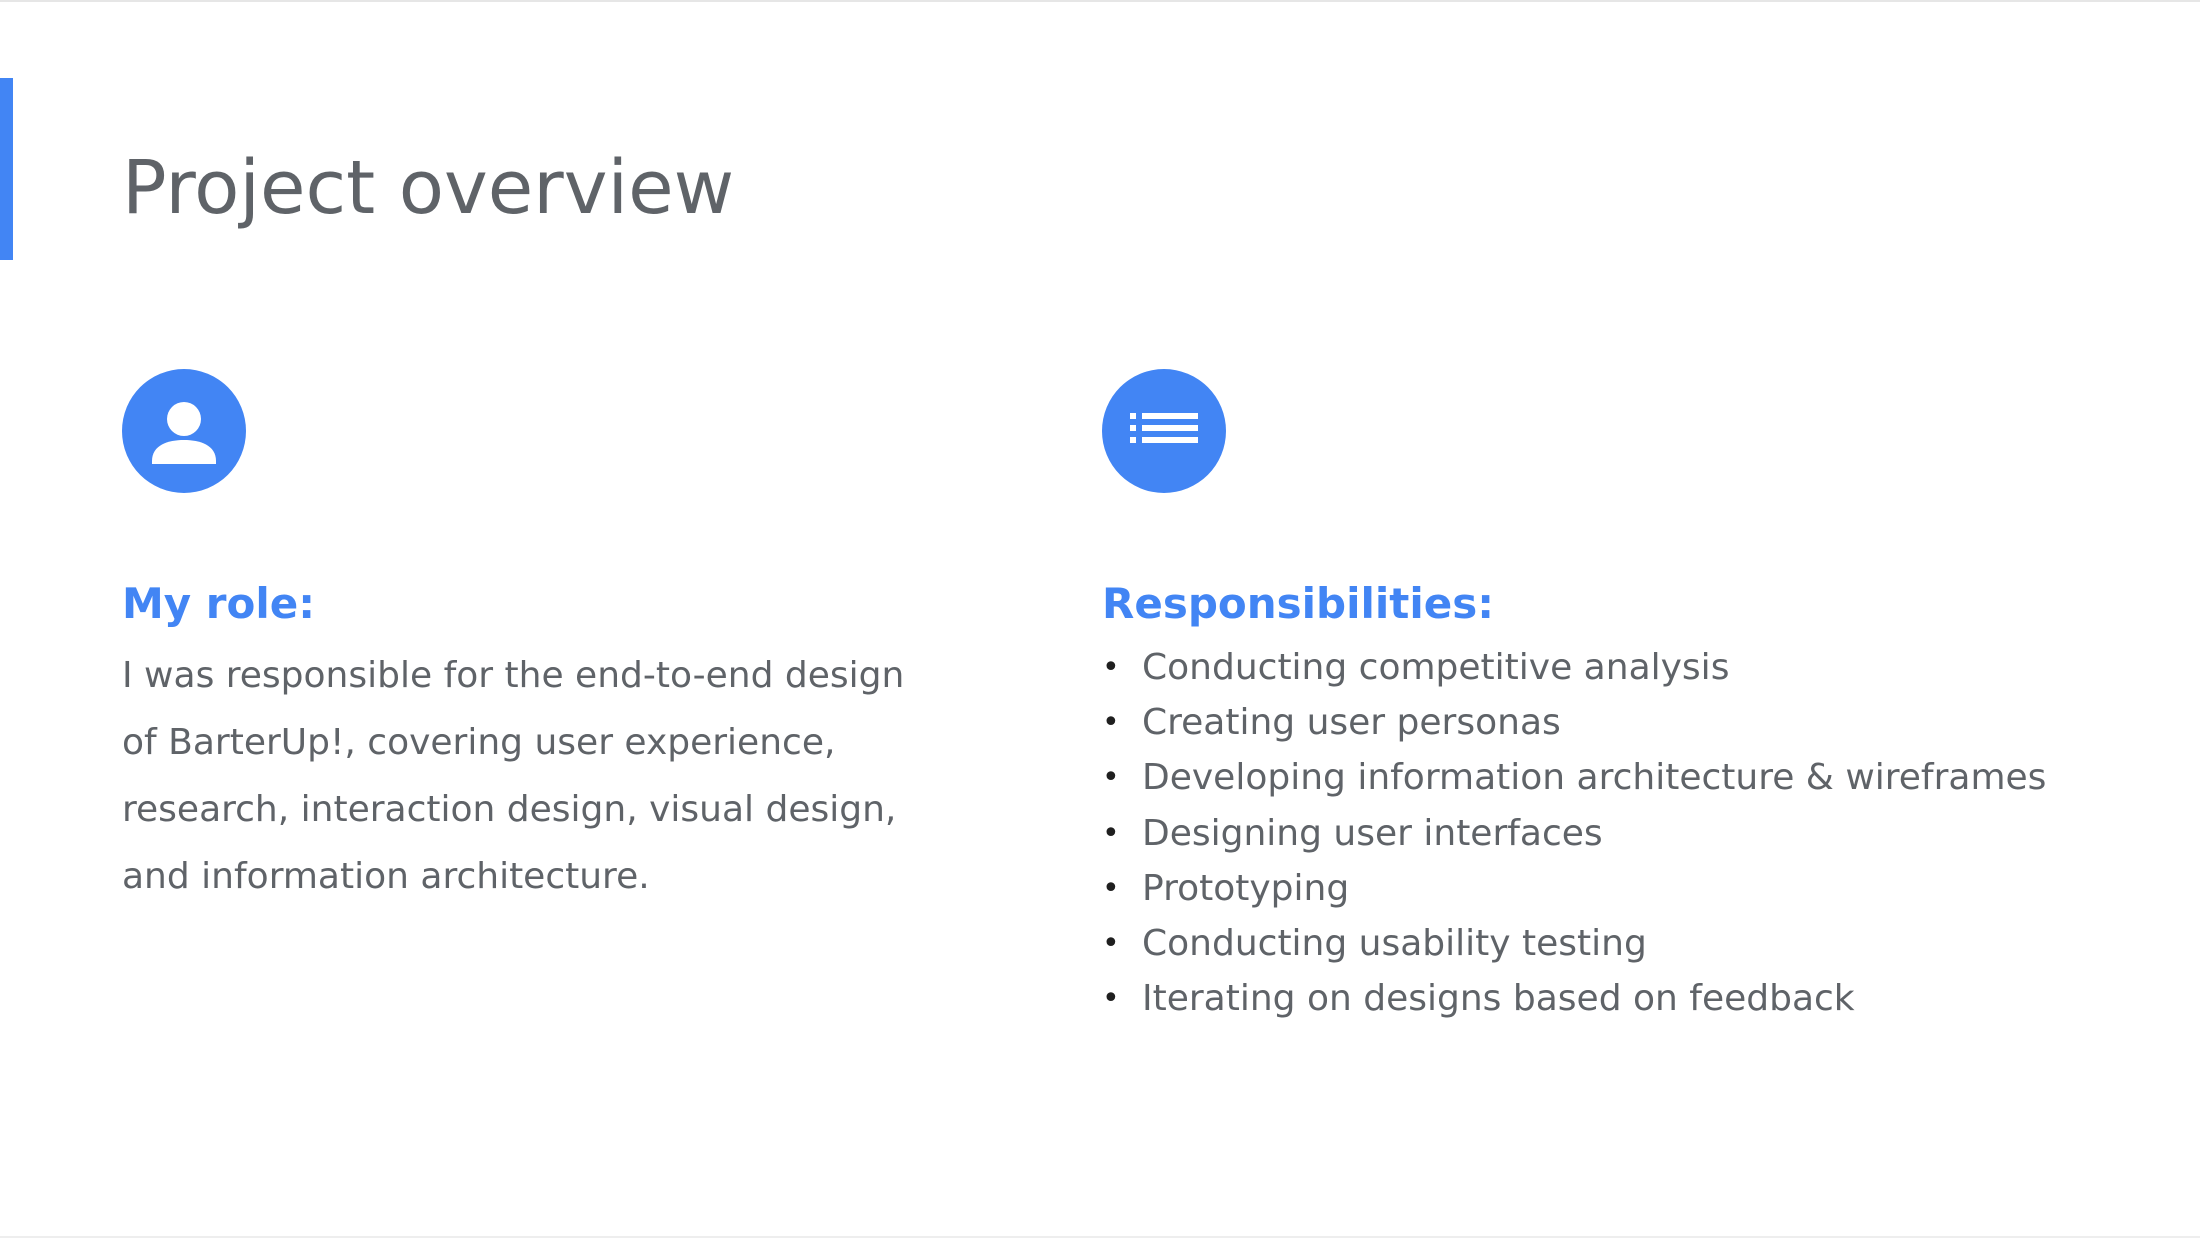  I want to click on list-item: • Creating user personas, so click(1632, 722).